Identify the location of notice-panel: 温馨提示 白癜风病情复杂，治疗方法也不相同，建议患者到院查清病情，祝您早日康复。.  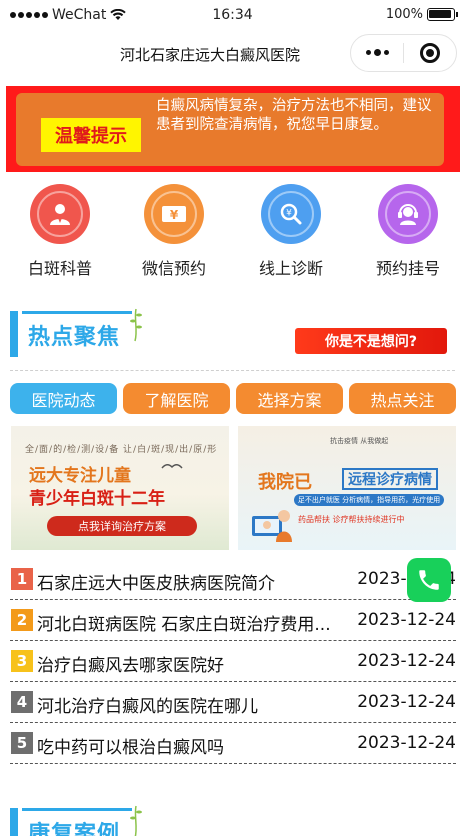
(230, 129).